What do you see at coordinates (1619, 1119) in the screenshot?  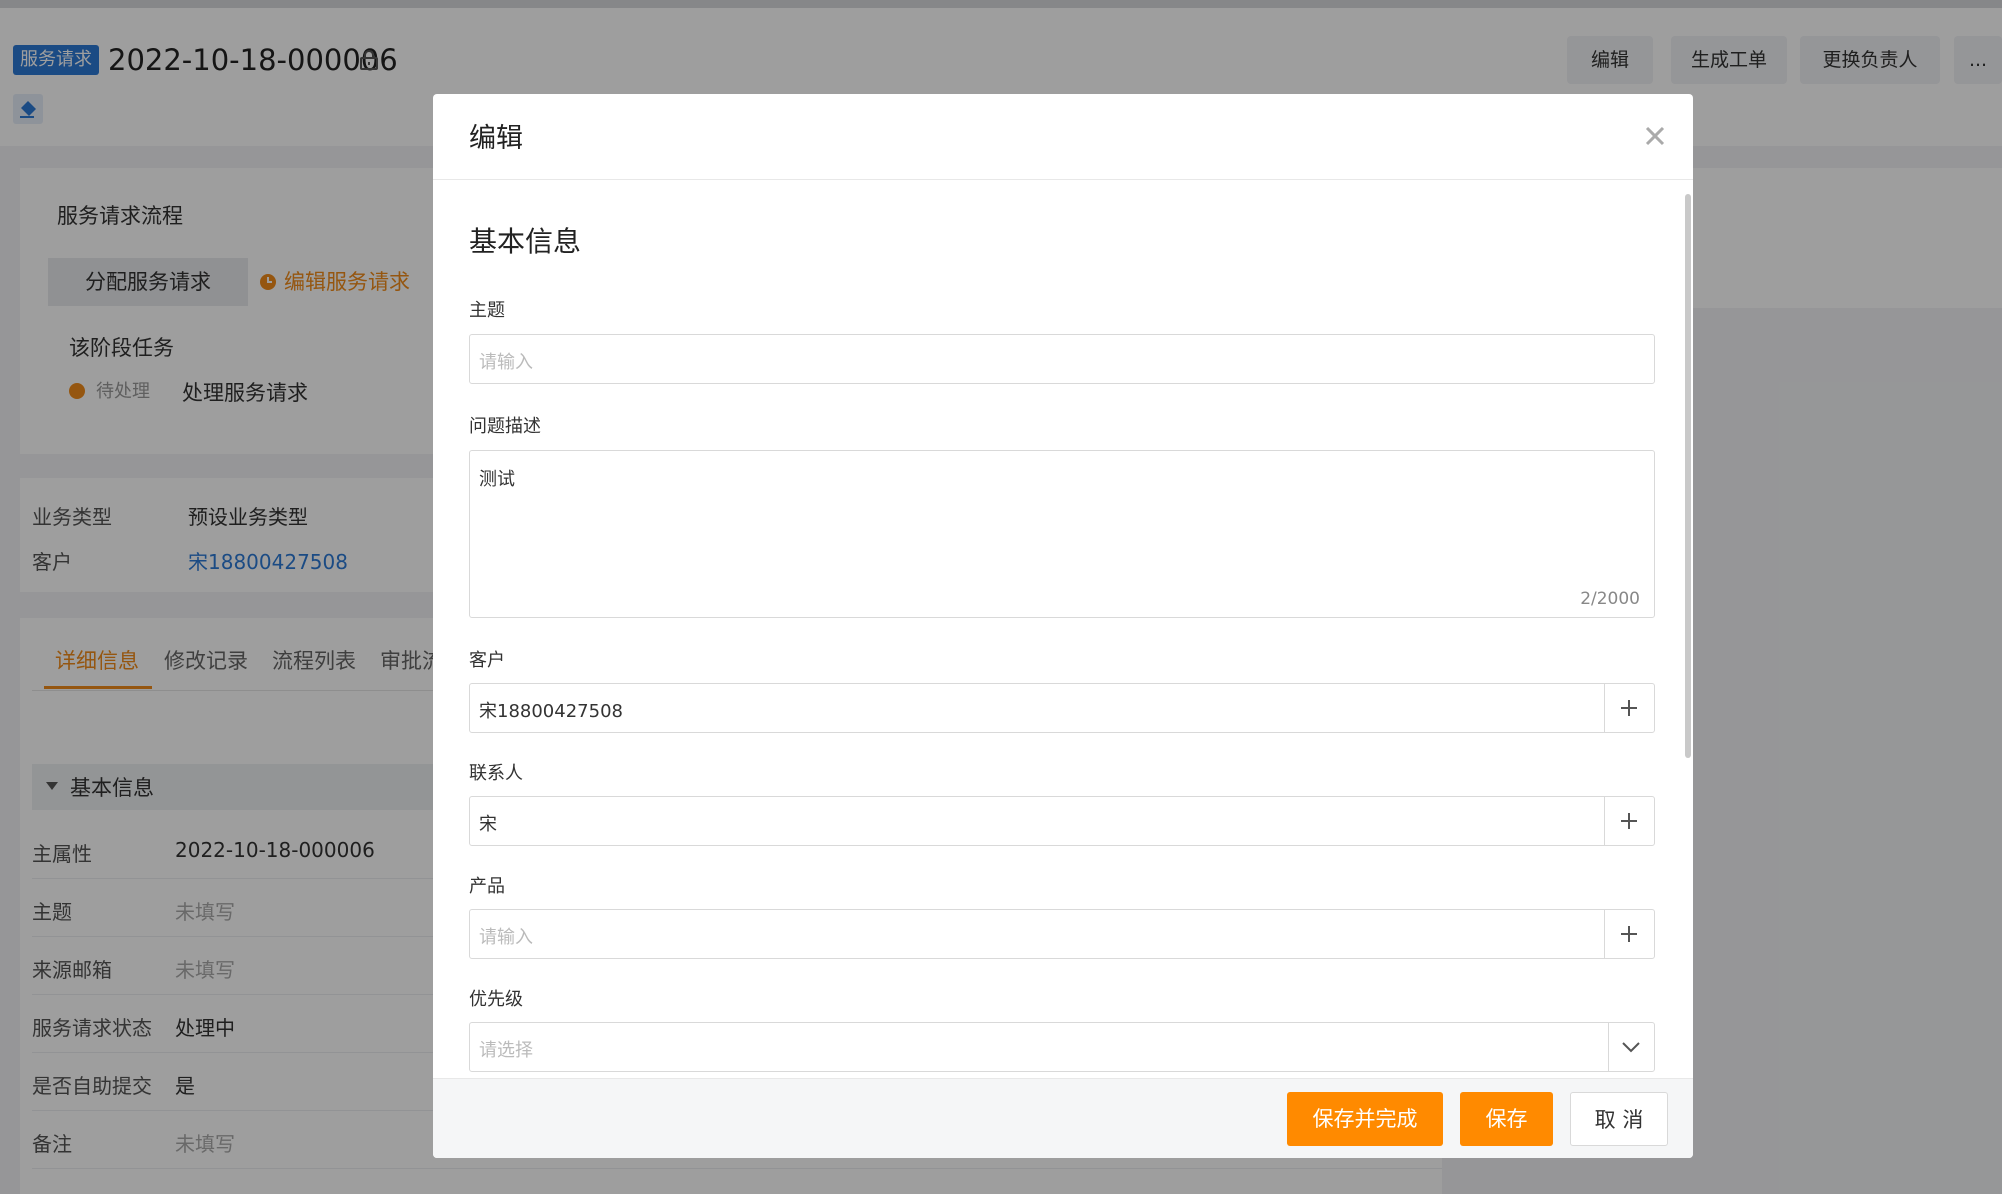 I see `cancel-button: 取 消` at bounding box center [1619, 1119].